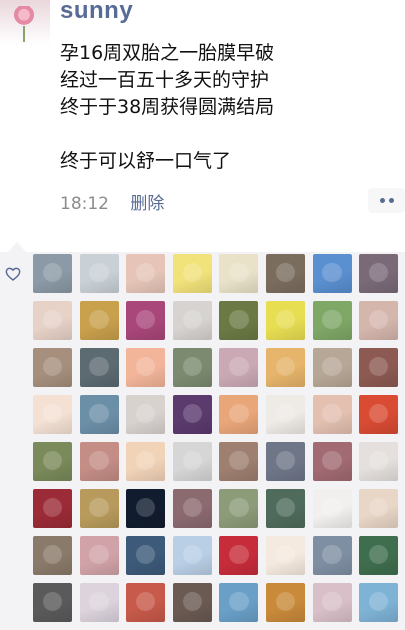 The height and width of the screenshot is (630, 405). Describe the element at coordinates (24, 34) in the screenshot. I see `flower-stem` at that location.